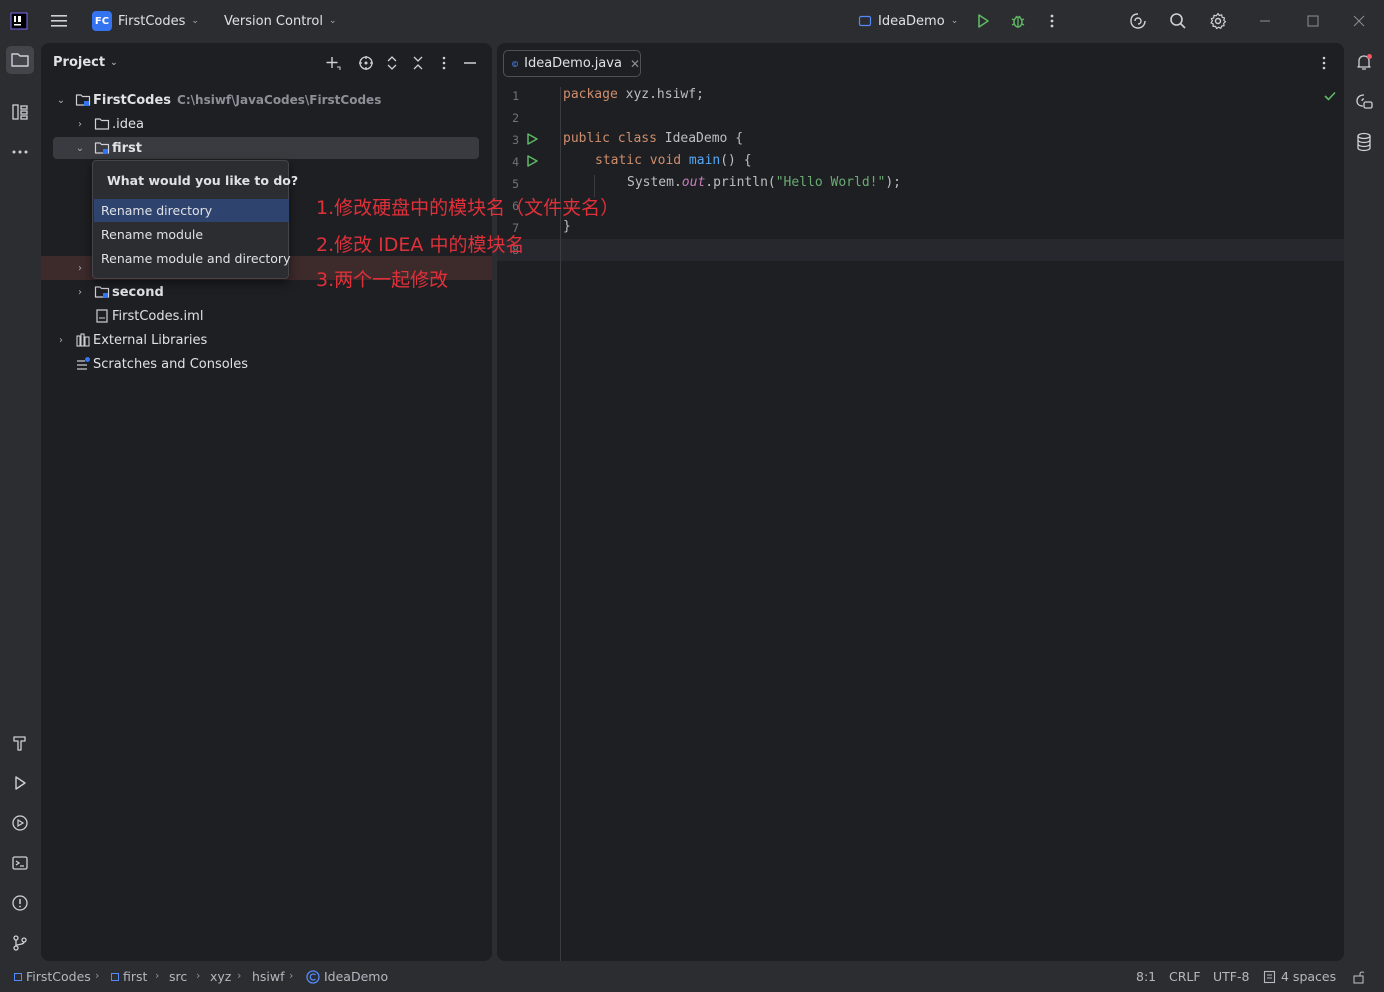  What do you see at coordinates (366, 63) in the screenshot?
I see `locate-file-icon` at bounding box center [366, 63].